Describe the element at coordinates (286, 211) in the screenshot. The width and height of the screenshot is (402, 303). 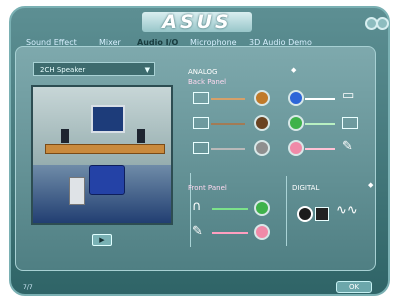
I see `divider-digital` at that location.